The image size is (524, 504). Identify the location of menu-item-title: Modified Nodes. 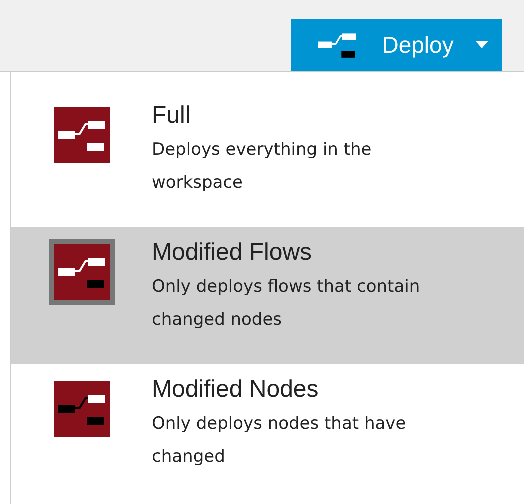
(236, 390).